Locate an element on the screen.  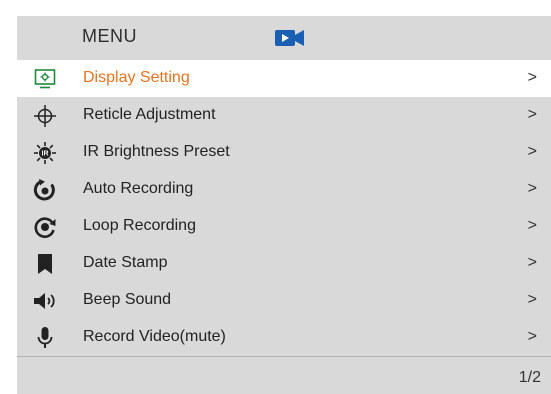
menu-item-label: Loop Recording is located at coordinates (139, 225).